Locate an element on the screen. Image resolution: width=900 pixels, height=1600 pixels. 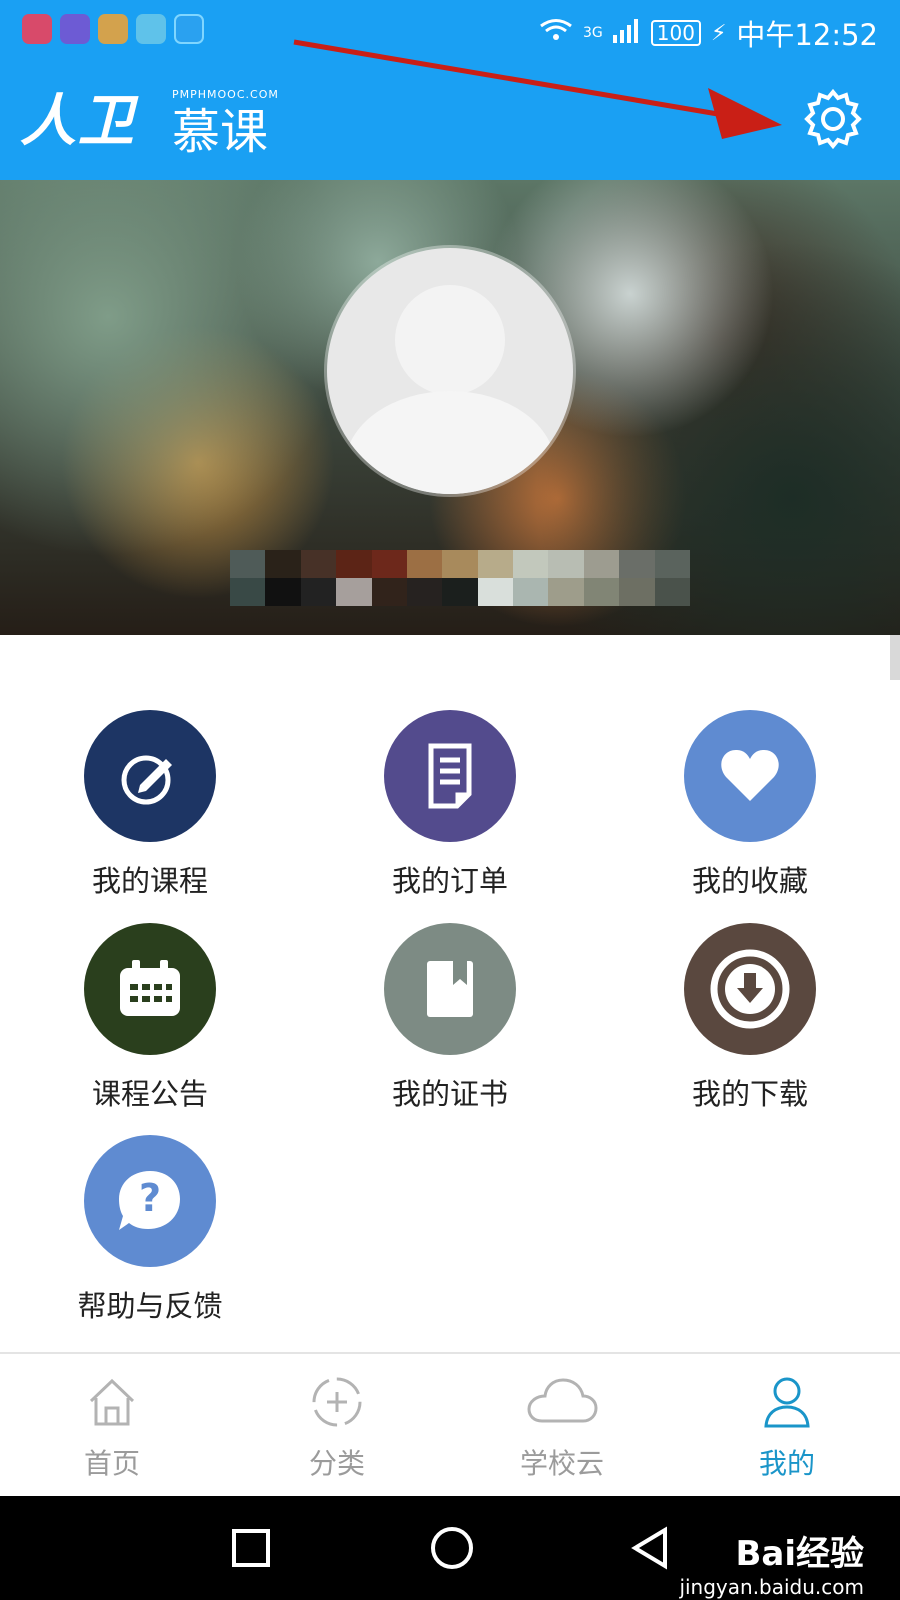
home-button-icon is located at coordinates (452, 1548).